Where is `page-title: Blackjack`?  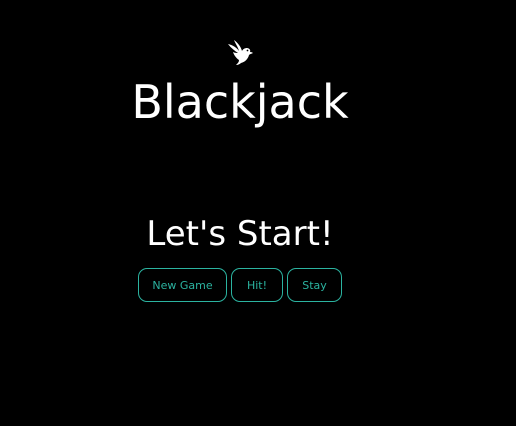 page-title: Blackjack is located at coordinates (240, 102).